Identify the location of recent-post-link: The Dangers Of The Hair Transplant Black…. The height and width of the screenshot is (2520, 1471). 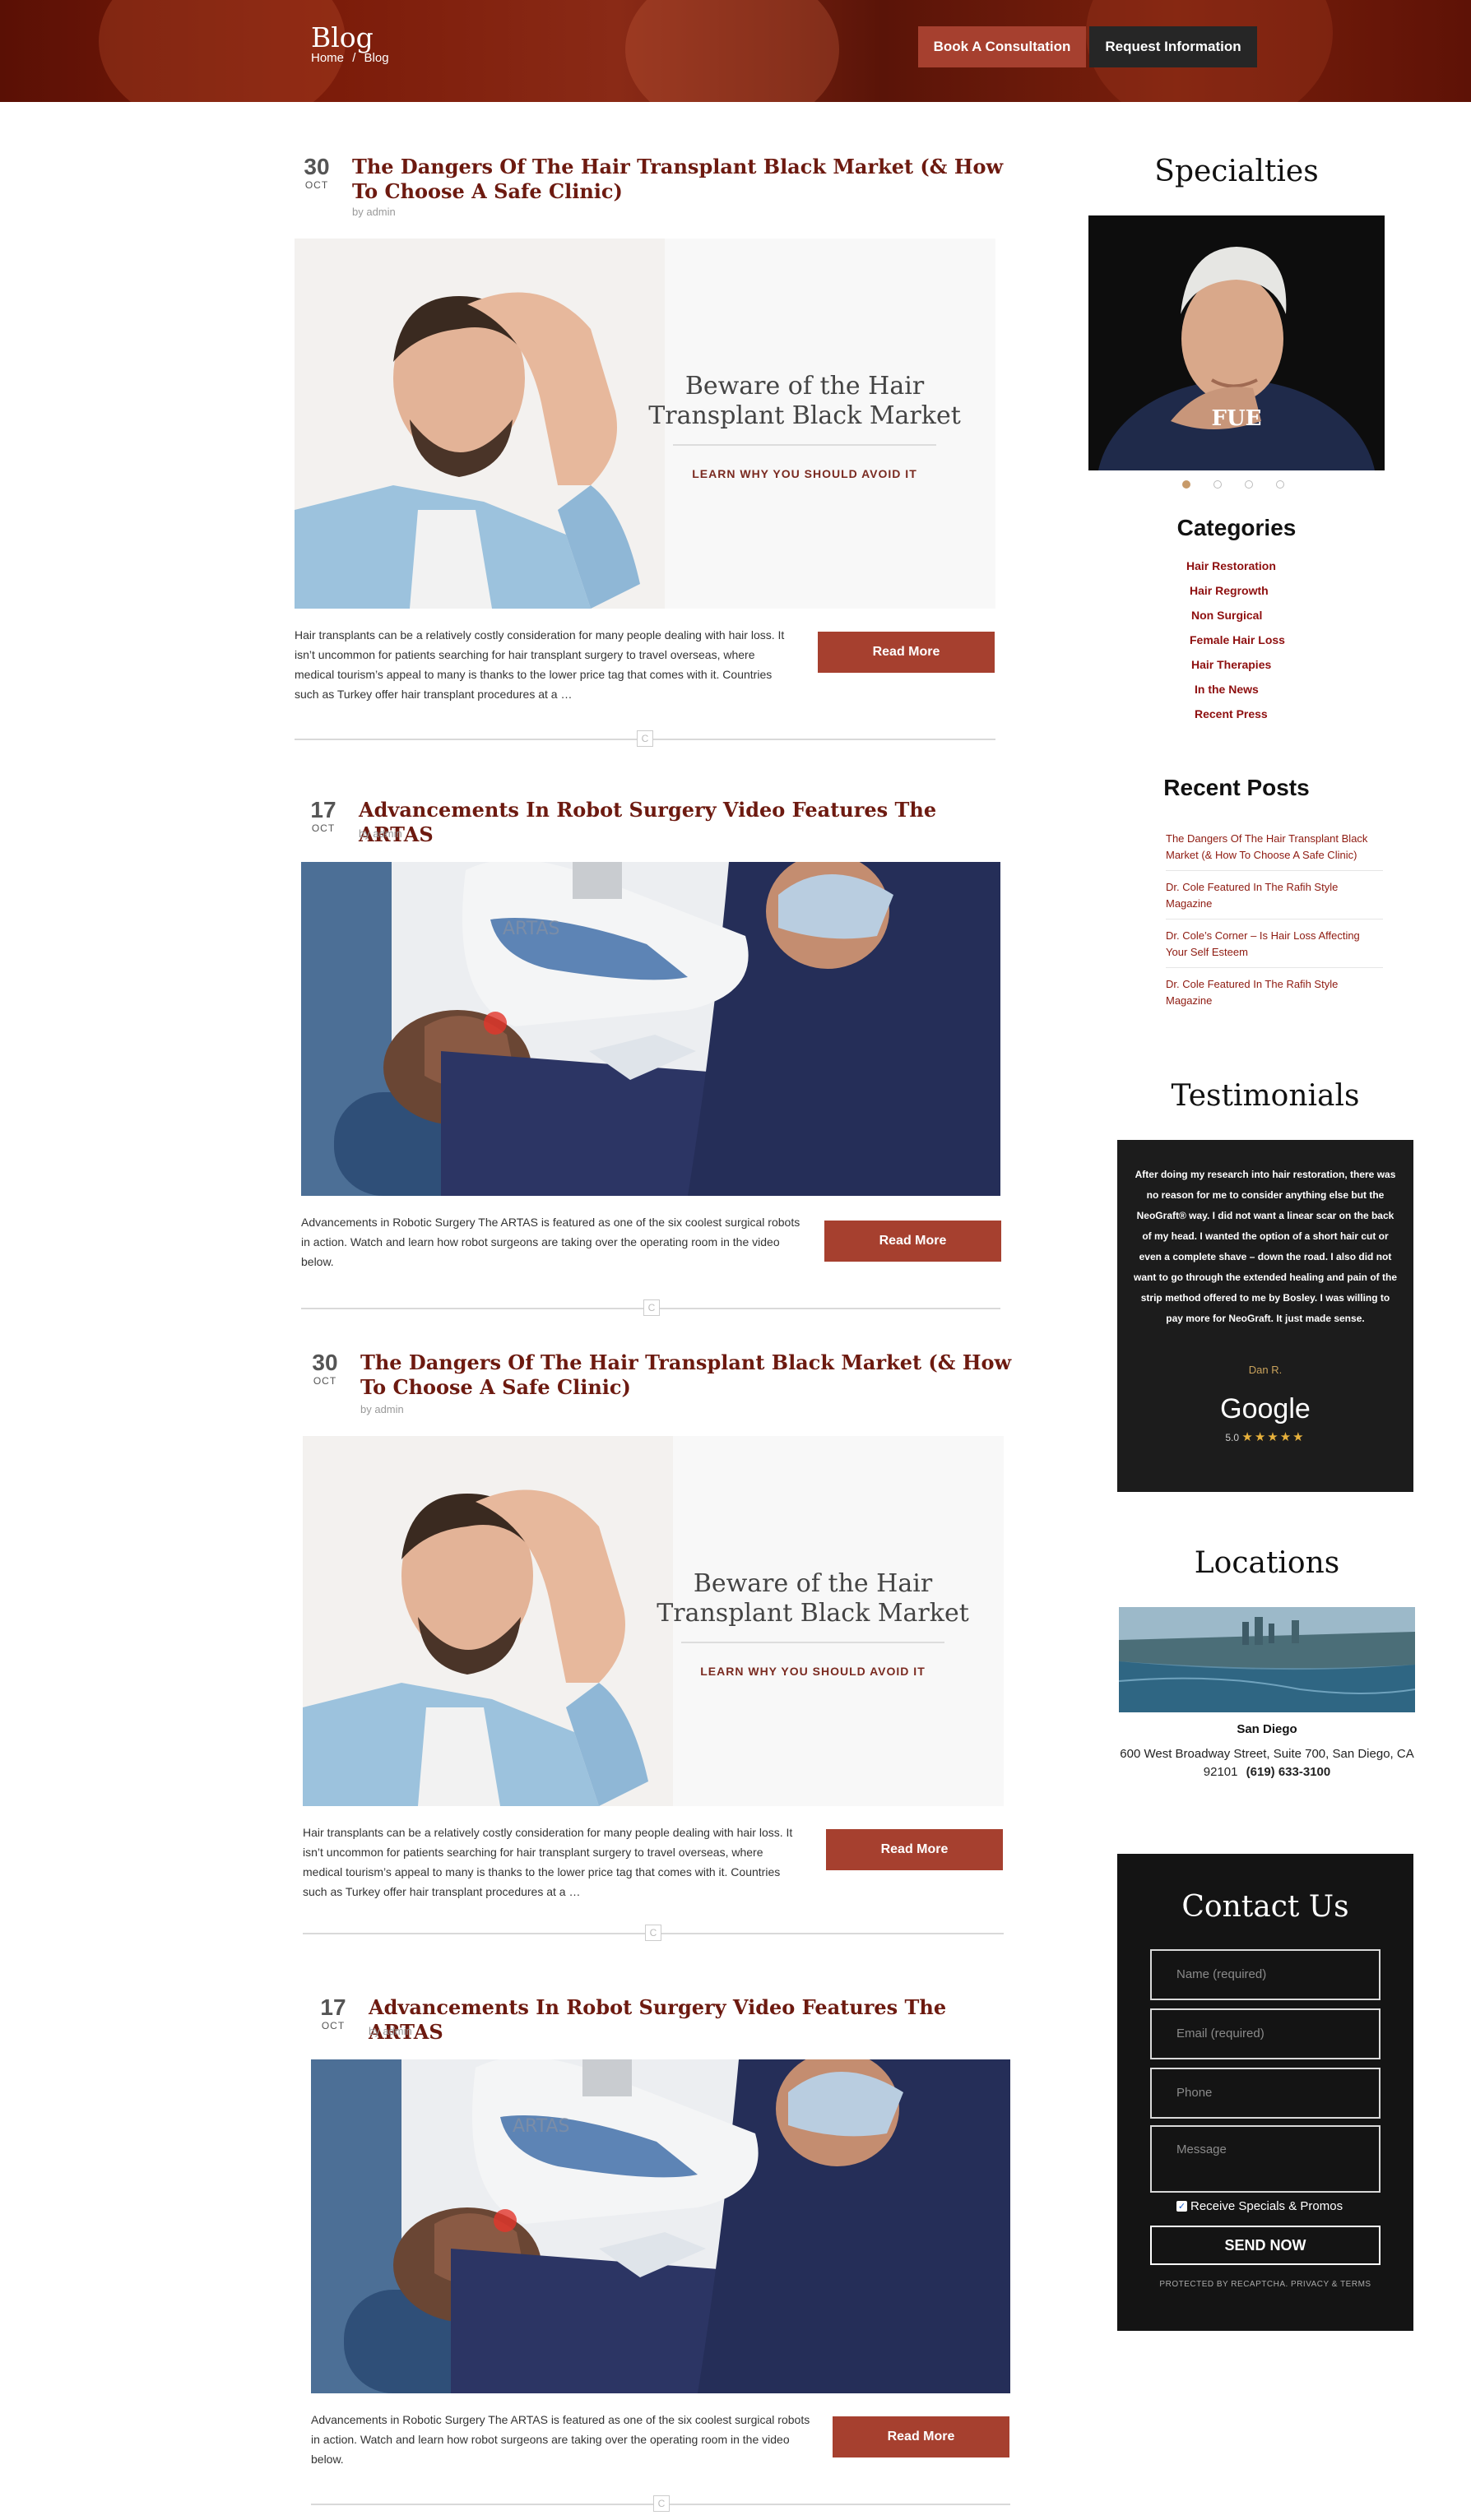
(1274, 849).